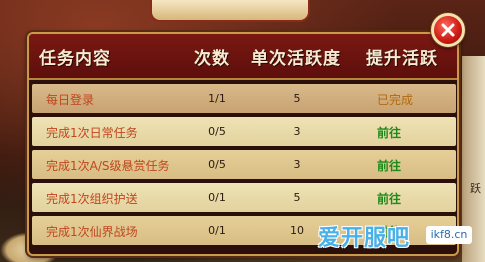 This screenshot has height=262, width=485. I want to click on background-banner, so click(230, 11).